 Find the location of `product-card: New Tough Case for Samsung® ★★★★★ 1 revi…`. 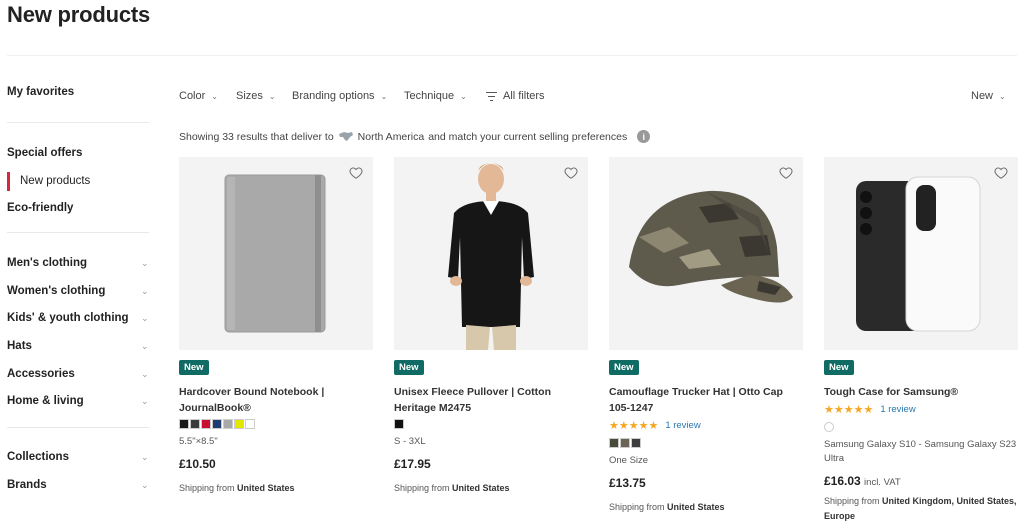

product-card: New Tough Case for Samsung® ★★★★★ 1 revi… is located at coordinates (921, 340).